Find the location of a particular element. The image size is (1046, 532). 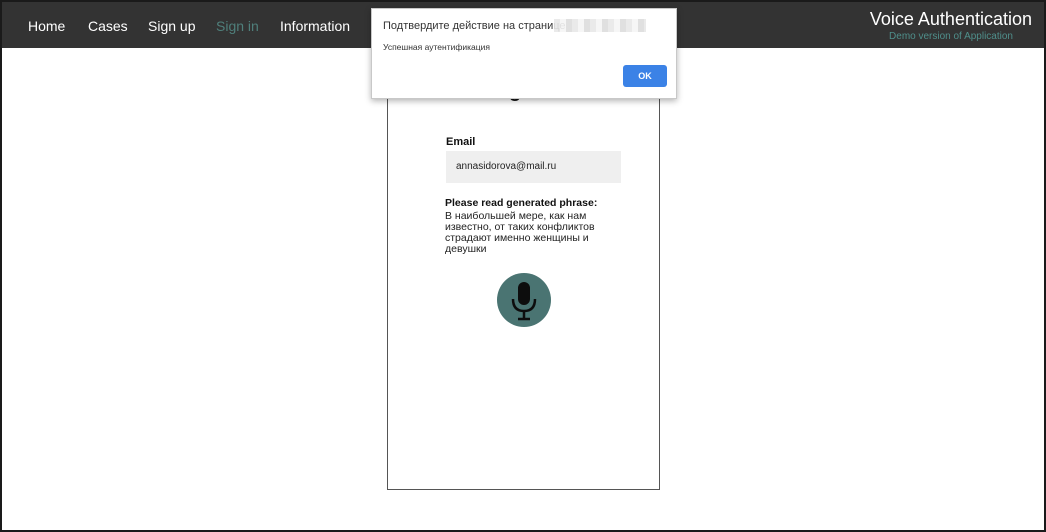

phrase-label: Please read generated phrase: is located at coordinates (521, 203).